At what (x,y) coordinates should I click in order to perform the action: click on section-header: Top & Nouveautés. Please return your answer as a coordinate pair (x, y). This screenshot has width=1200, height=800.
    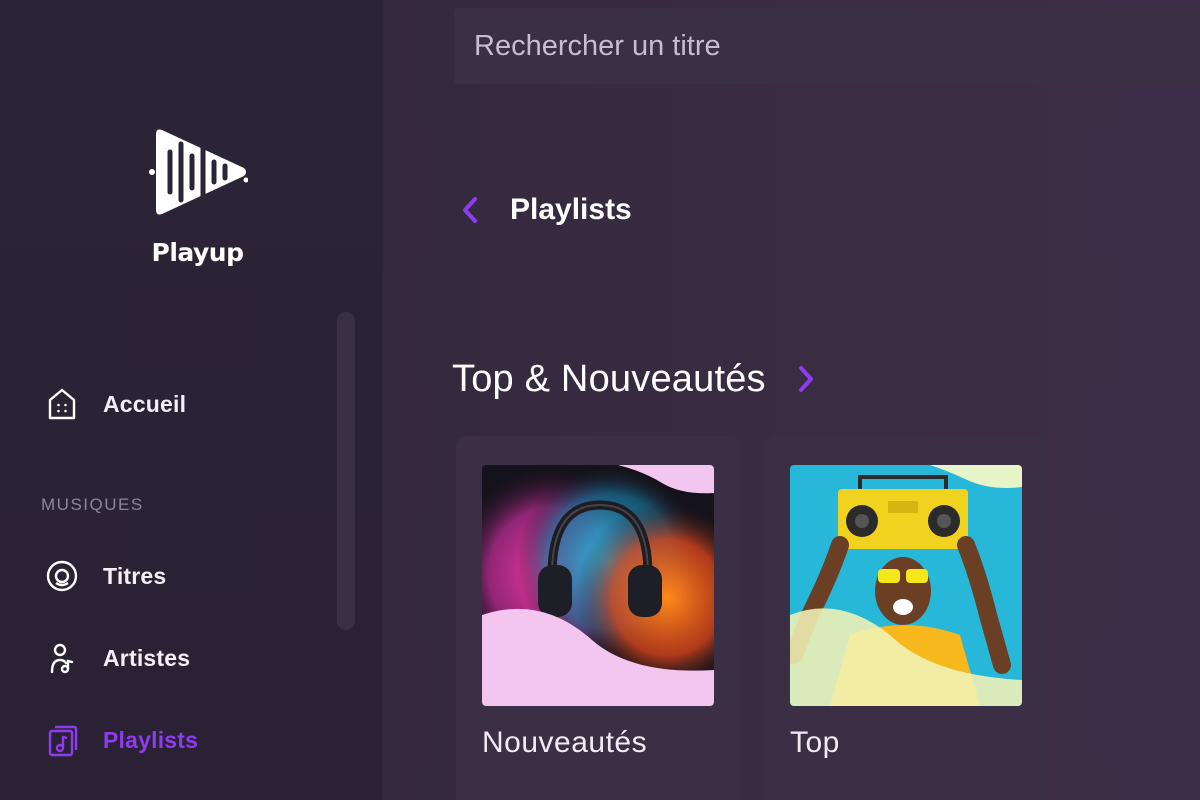
    Looking at the image, I should click on (636, 379).